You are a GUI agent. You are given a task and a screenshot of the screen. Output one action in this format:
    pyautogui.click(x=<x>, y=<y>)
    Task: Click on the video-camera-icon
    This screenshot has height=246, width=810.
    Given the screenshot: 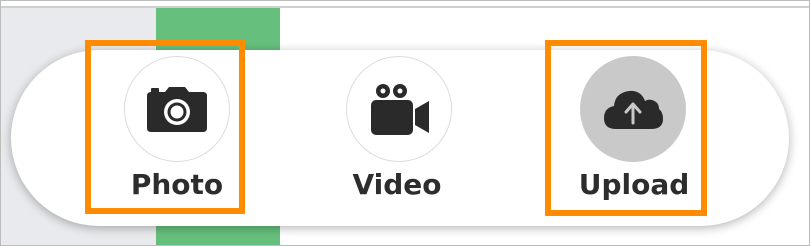 What is the action you would take?
    pyautogui.click(x=400, y=109)
    